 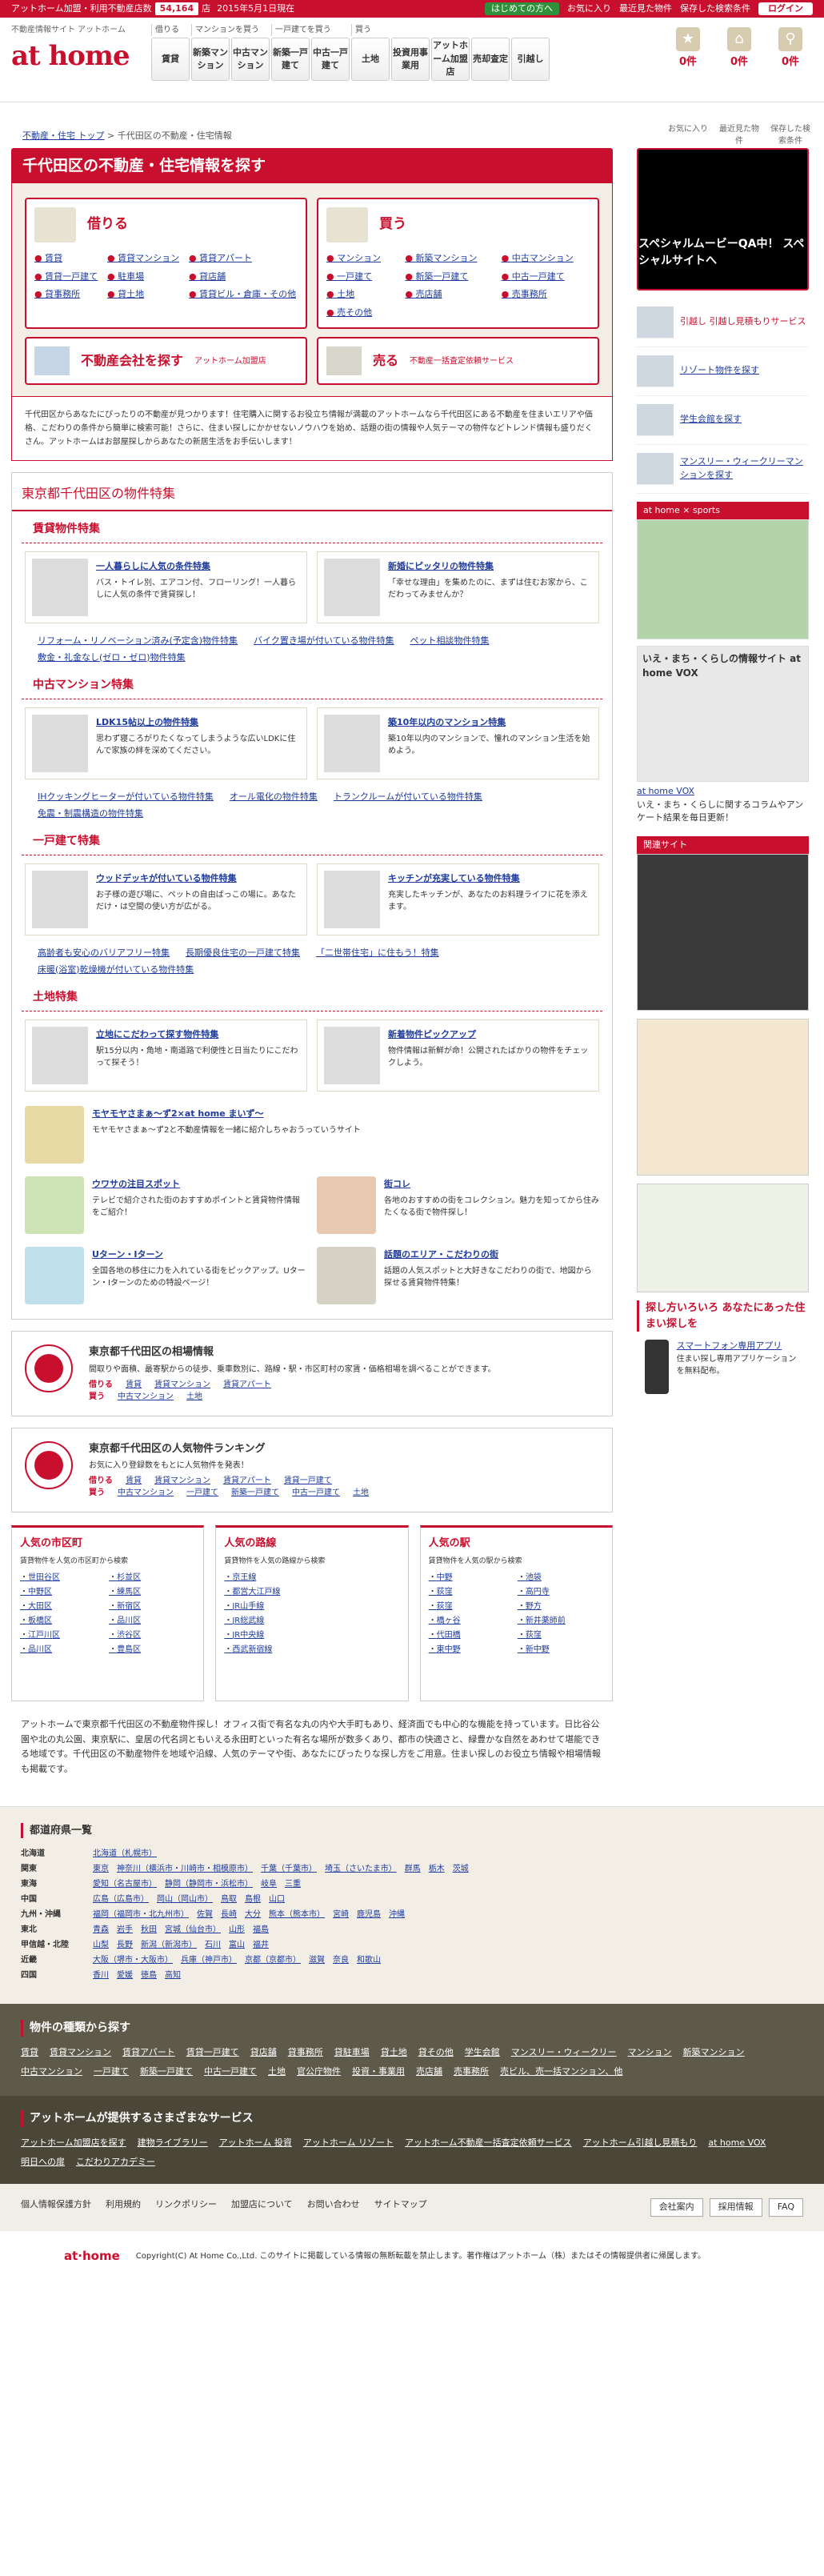 I want to click on nav-land: 土地, so click(x=370, y=59).